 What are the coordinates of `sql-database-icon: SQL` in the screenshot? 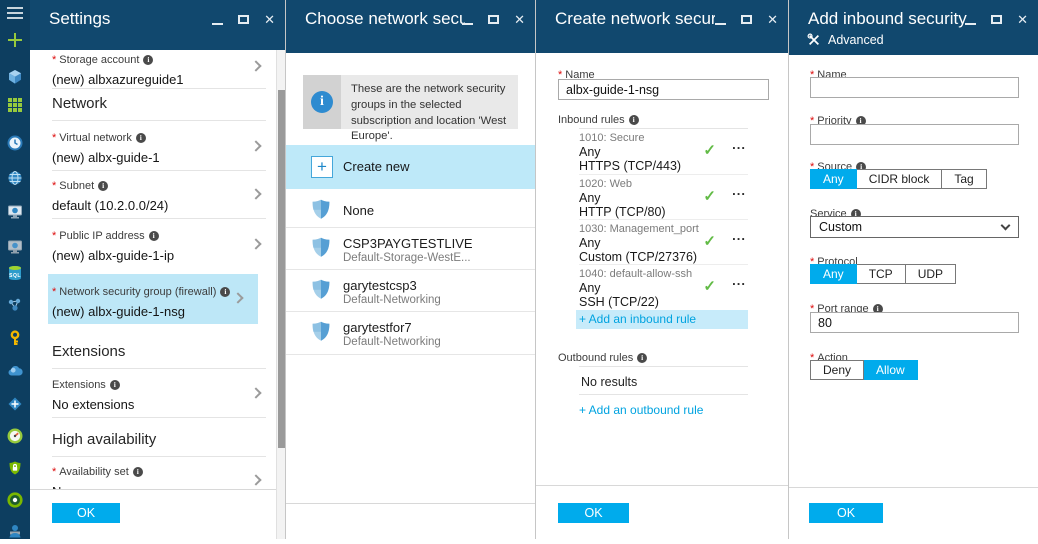 It's located at (15, 273).